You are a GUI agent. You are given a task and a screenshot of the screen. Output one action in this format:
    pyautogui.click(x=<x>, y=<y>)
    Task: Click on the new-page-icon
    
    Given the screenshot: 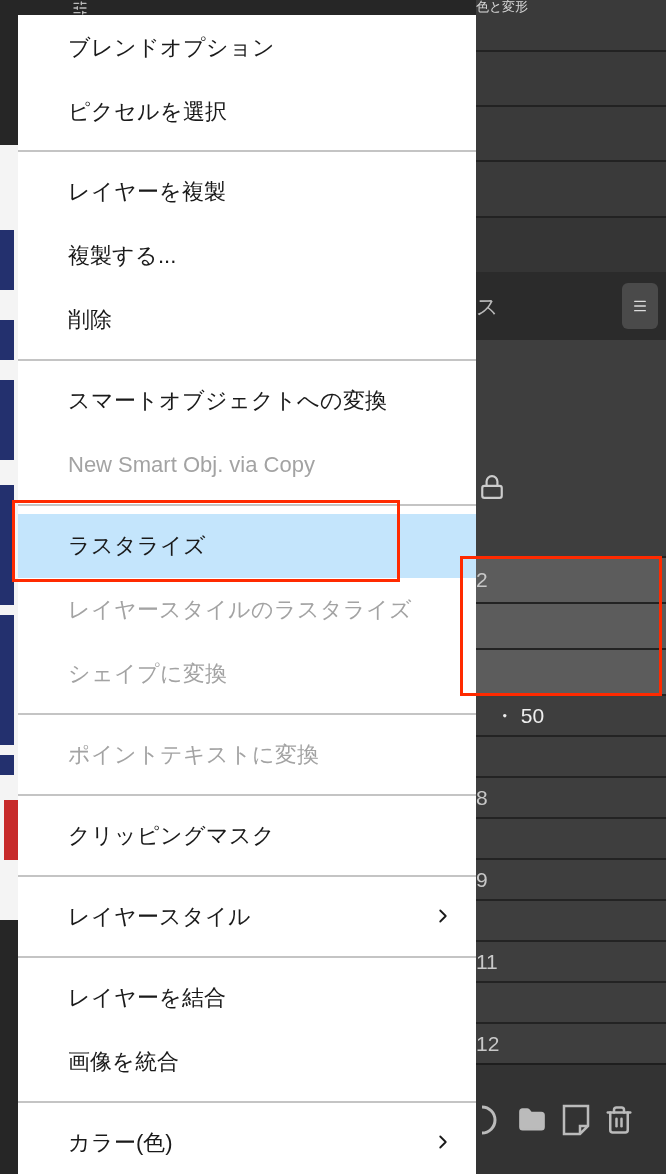 What is the action you would take?
    pyautogui.click(x=576, y=1119)
    